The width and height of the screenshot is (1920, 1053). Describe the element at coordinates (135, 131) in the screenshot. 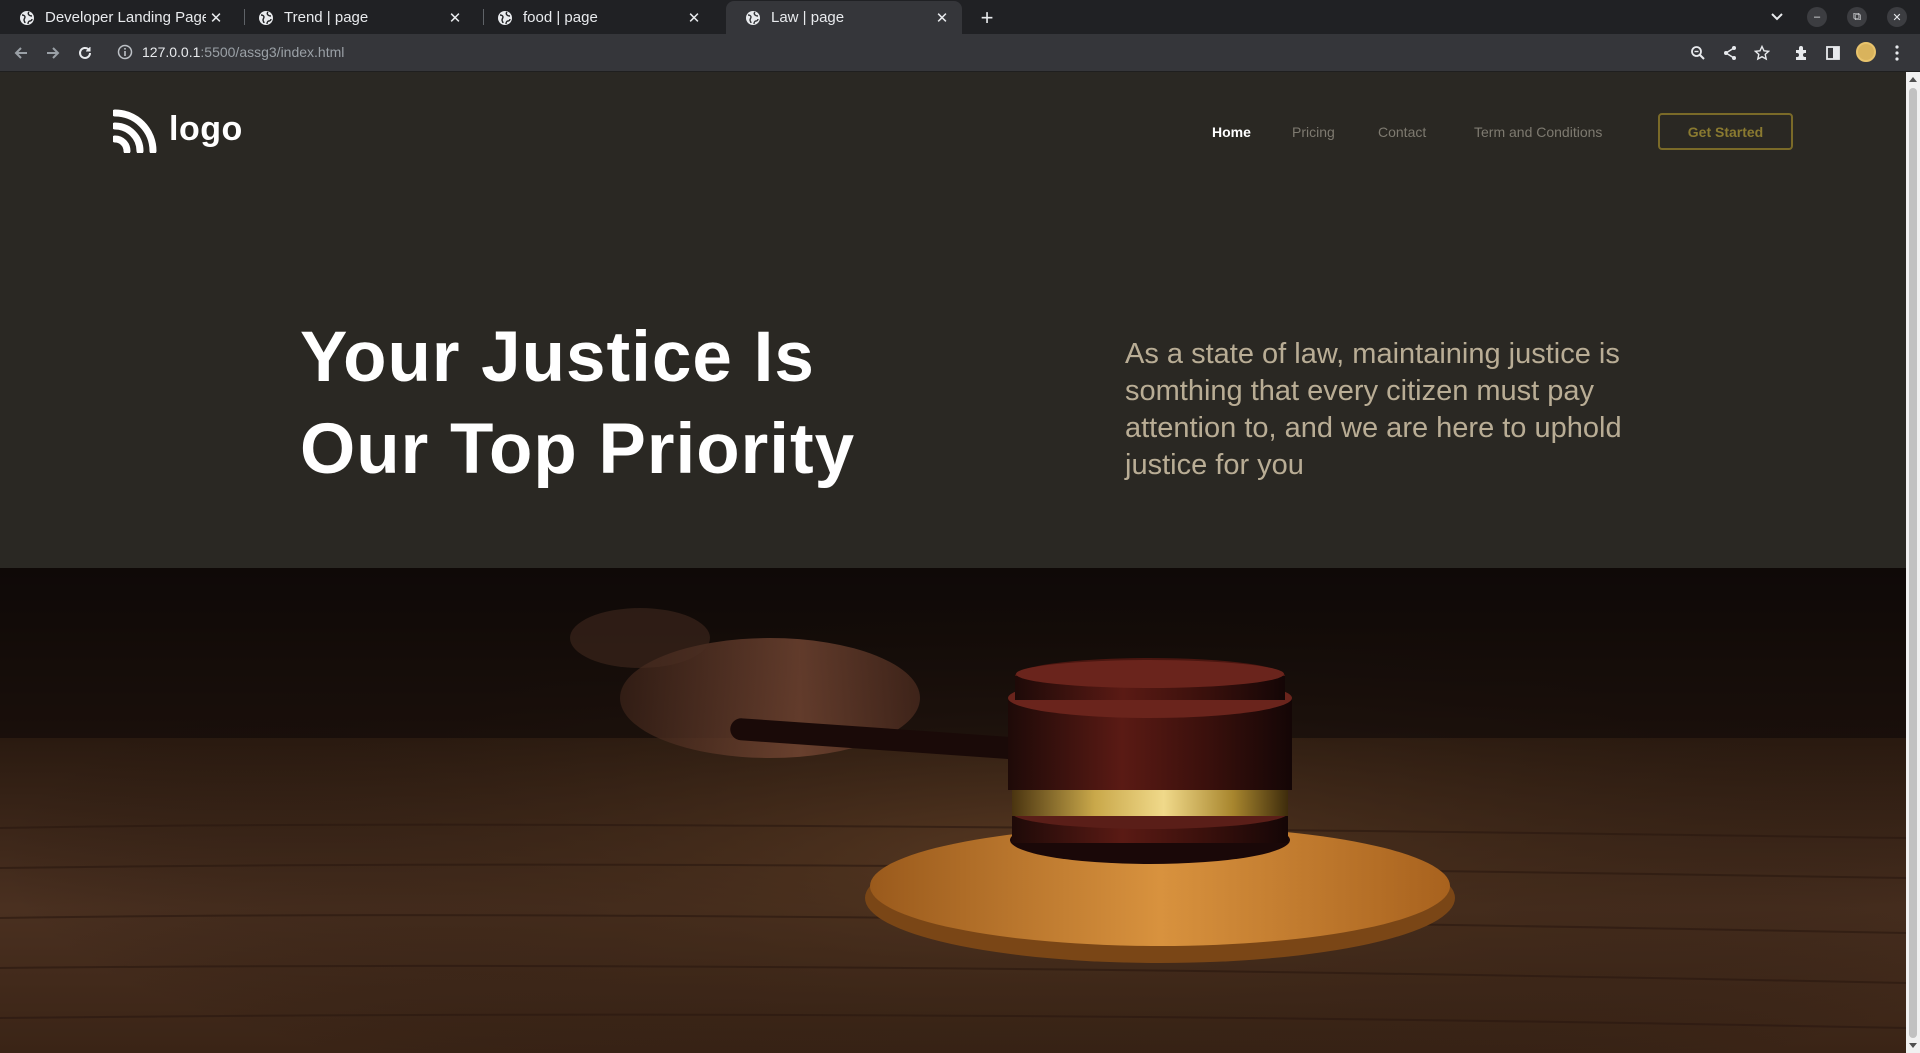

I see `logo-icon` at that location.